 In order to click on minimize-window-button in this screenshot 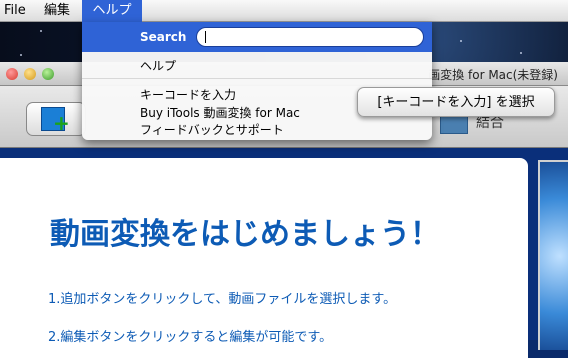, I will do `click(30, 74)`.